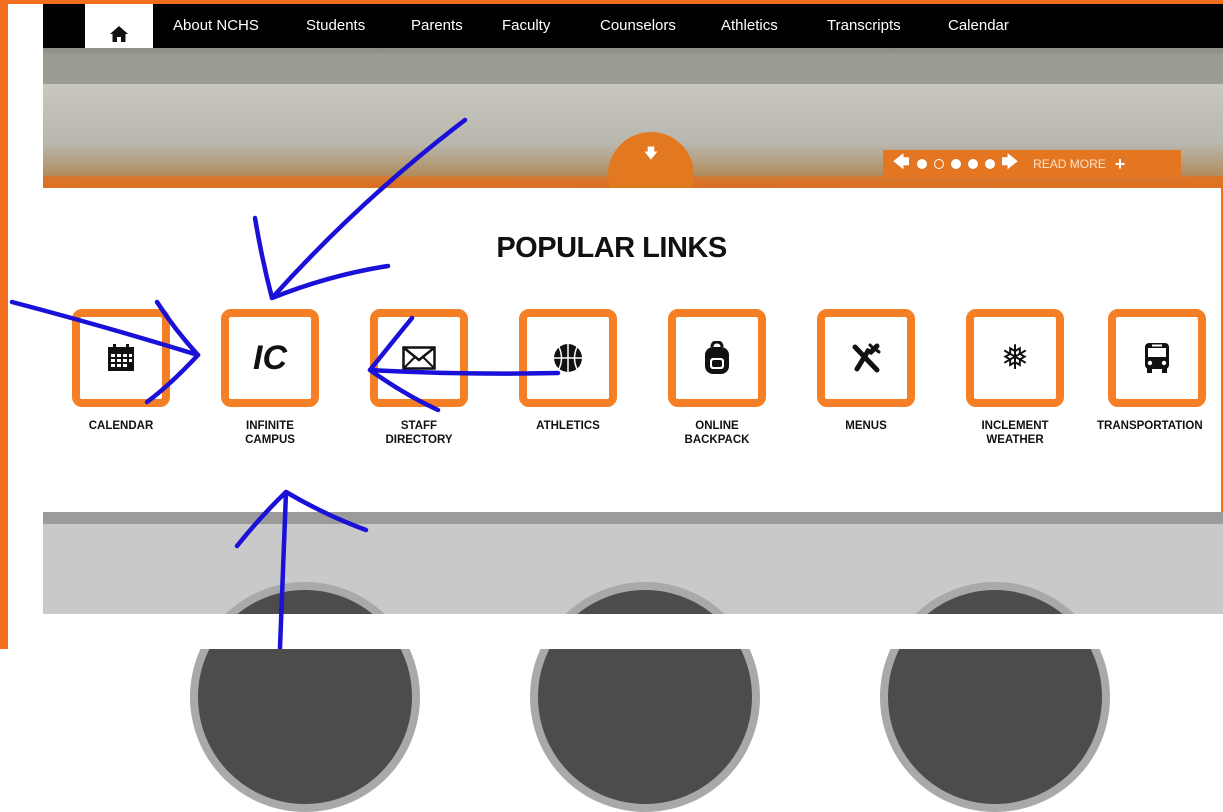  What do you see at coordinates (1015, 433) in the screenshot?
I see `link-label: INCLEMENT WEATHER` at bounding box center [1015, 433].